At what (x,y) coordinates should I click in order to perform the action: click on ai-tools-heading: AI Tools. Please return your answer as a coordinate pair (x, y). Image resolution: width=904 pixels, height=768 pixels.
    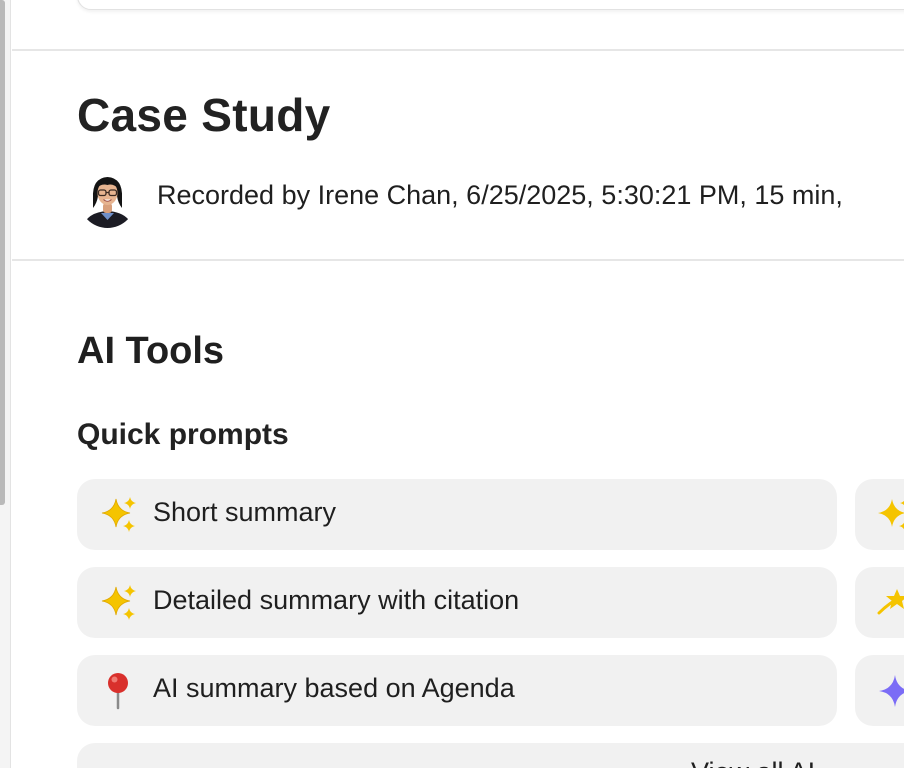
    Looking at the image, I should click on (151, 351).